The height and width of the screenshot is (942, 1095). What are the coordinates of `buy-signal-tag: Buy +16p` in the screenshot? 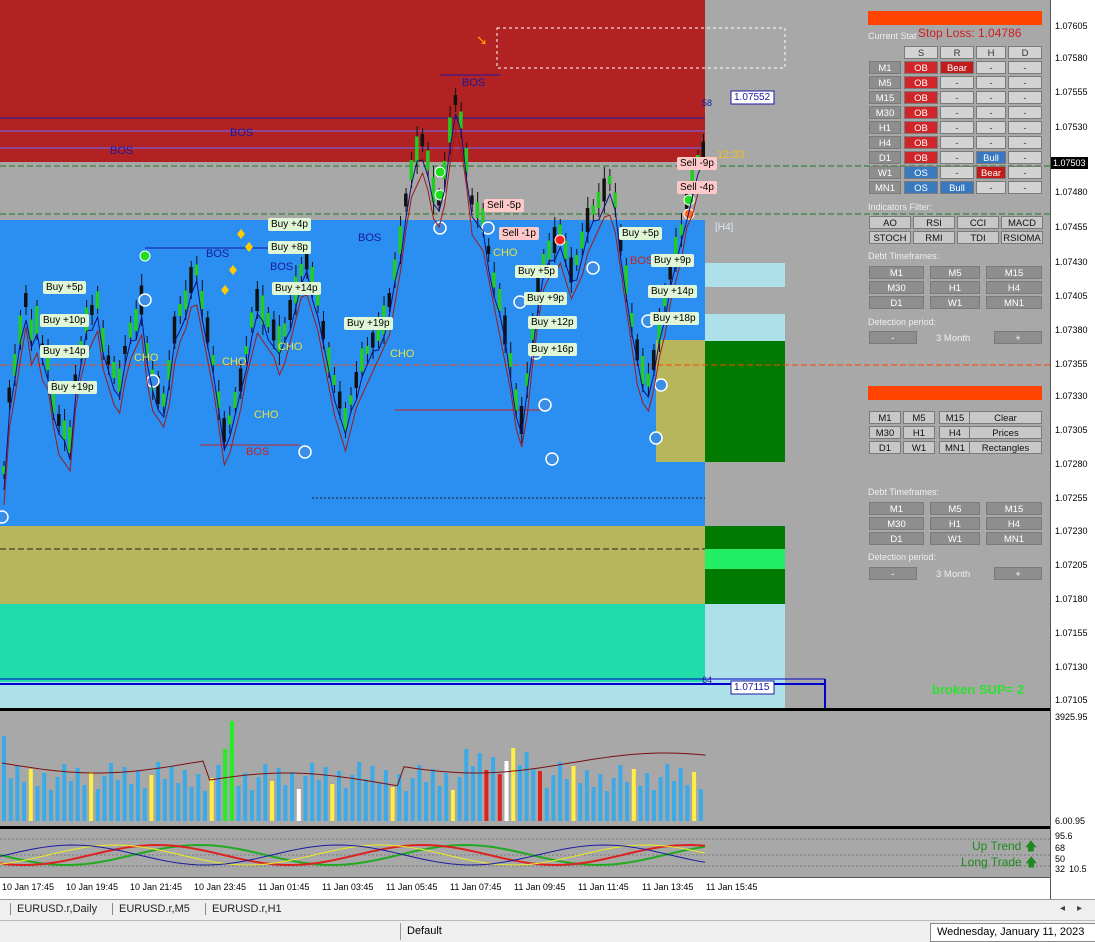 It's located at (552, 349).